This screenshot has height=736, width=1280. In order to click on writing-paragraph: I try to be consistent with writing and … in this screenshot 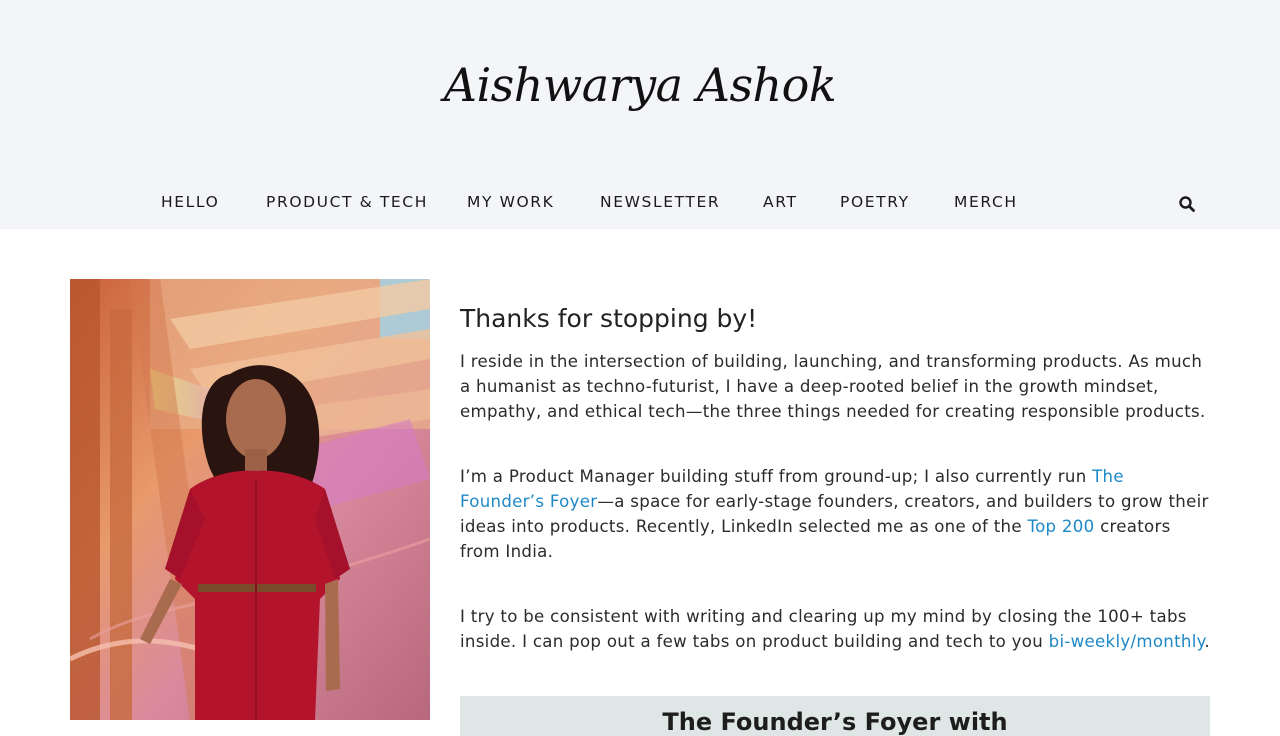, I will do `click(835, 629)`.